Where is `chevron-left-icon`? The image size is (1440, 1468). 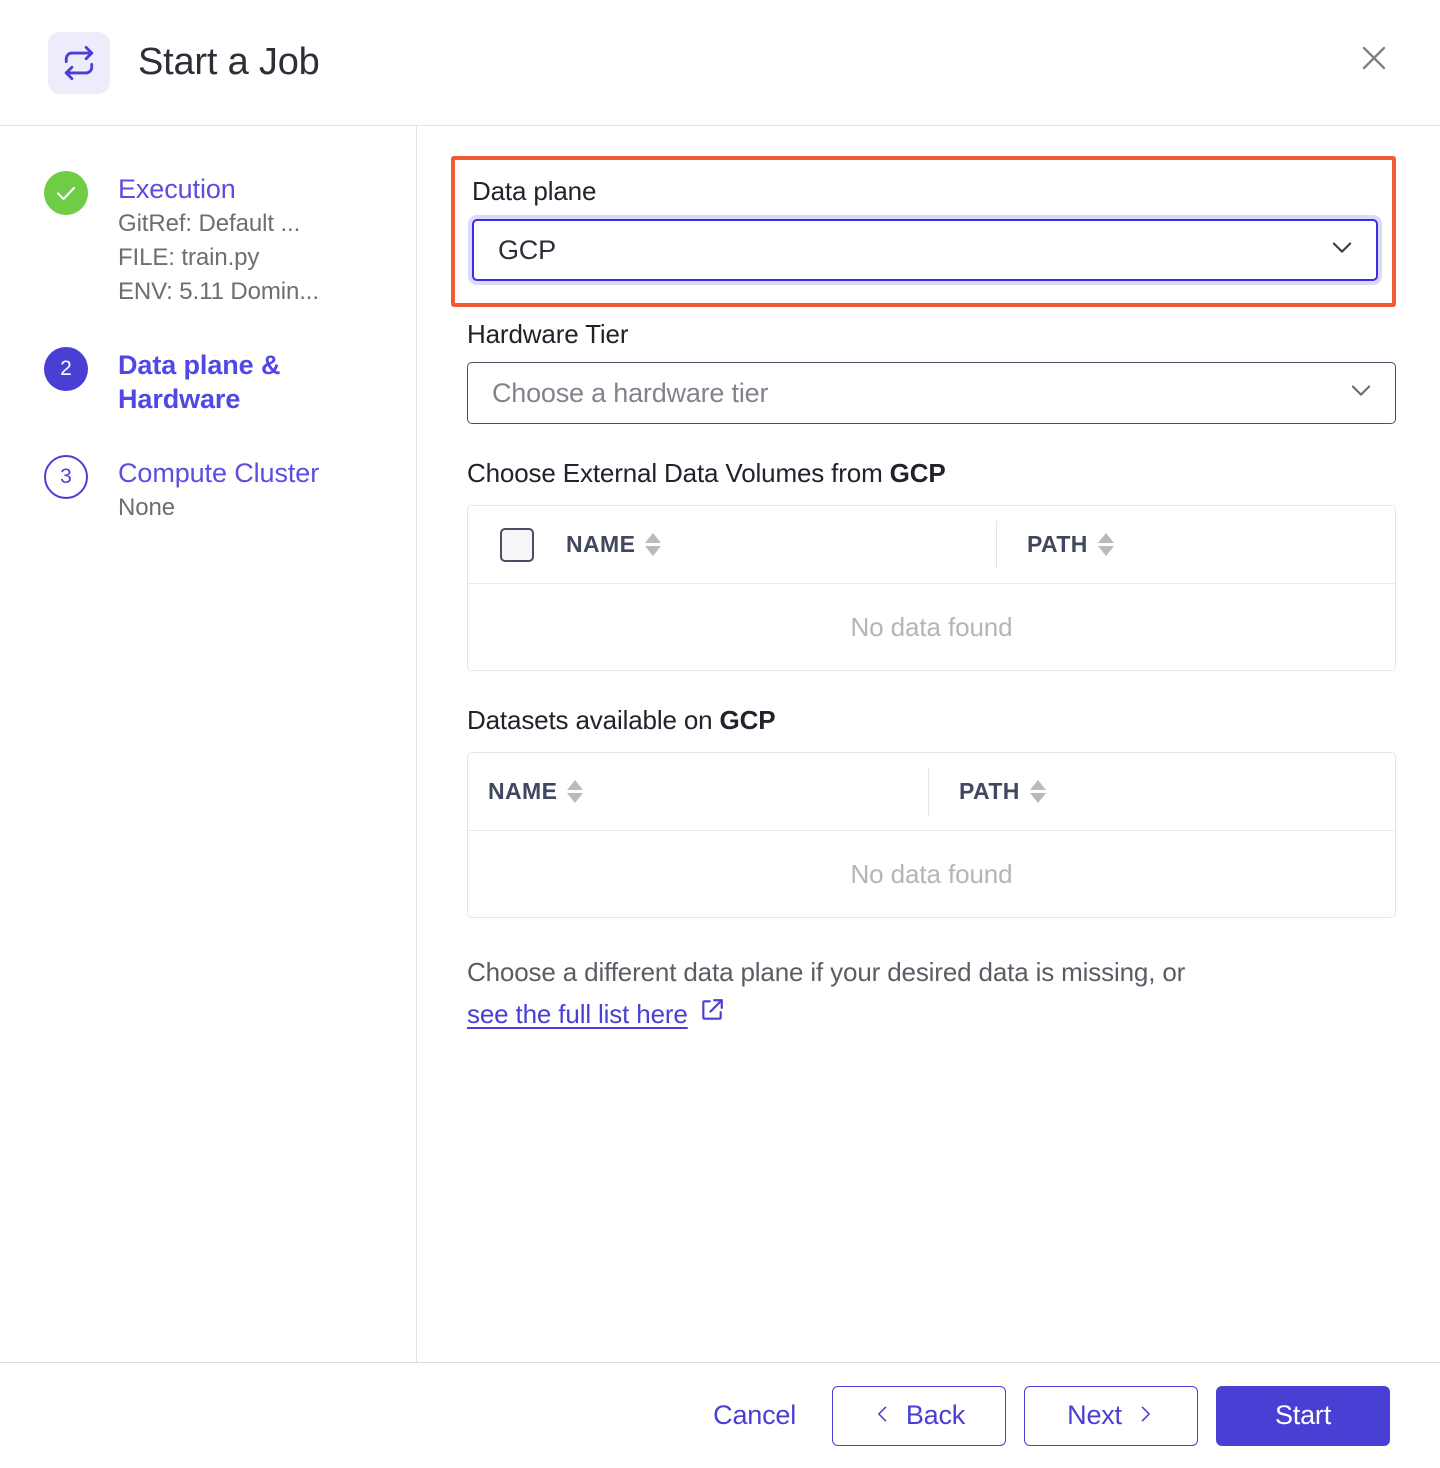 chevron-left-icon is located at coordinates (883, 1415).